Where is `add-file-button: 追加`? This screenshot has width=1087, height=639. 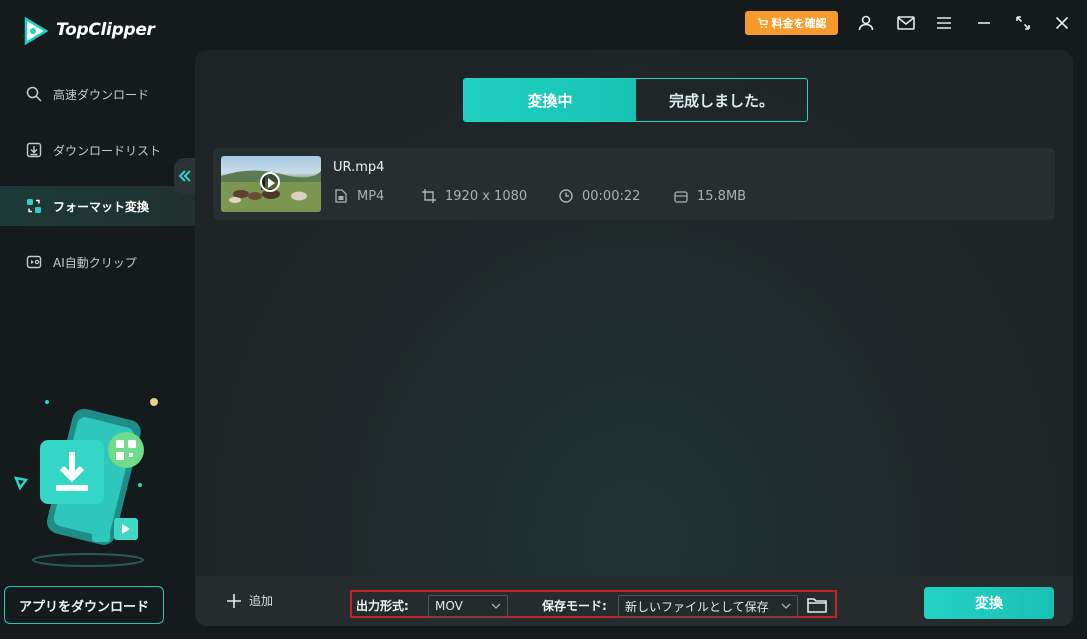 add-file-button: 追加 is located at coordinates (250, 600).